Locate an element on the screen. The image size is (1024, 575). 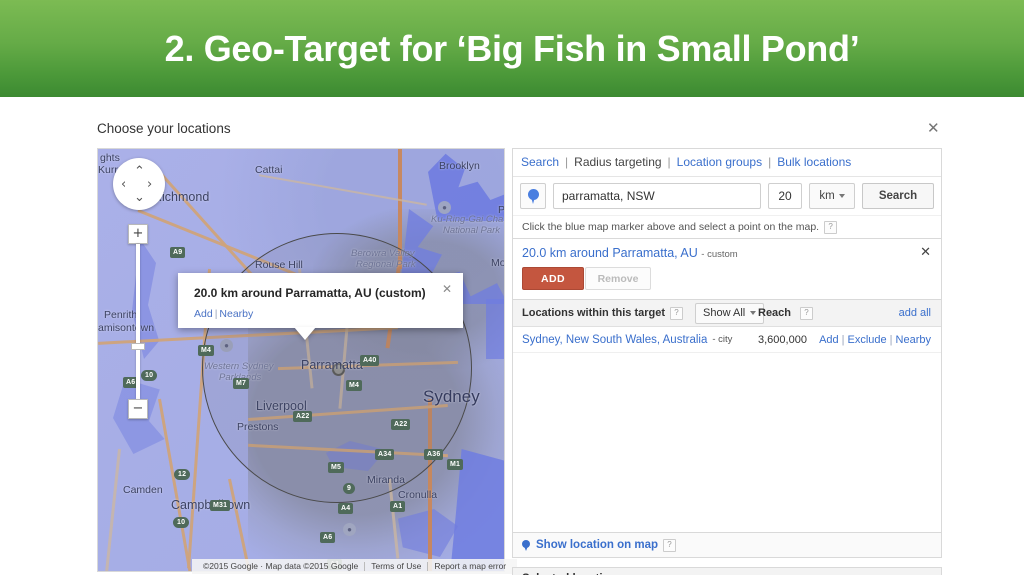
tab-radius-targeting: Radius targeting is located at coordinates (618, 162).